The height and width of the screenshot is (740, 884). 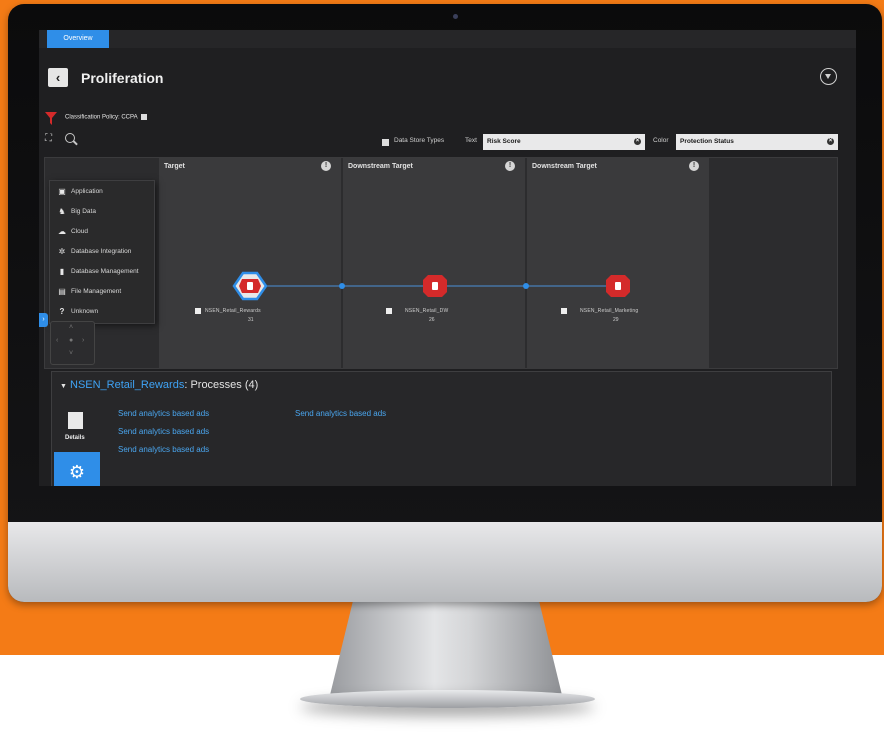 I want to click on node-score: 26, so click(x=432, y=320).